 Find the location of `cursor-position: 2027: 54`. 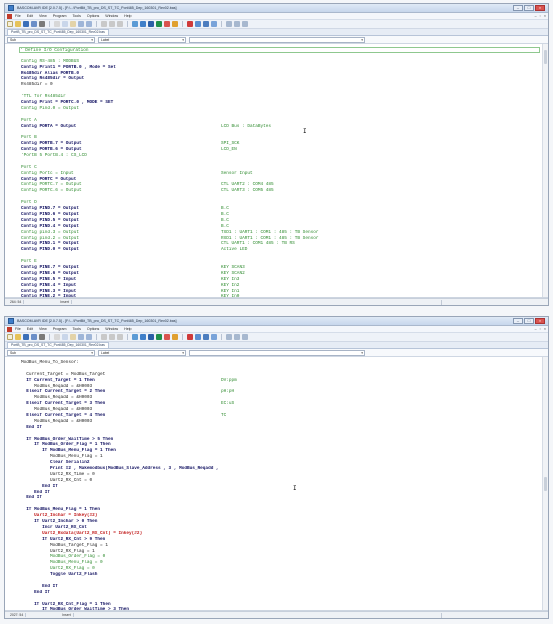

cursor-position: 2027: 54 is located at coordinates (17, 615).